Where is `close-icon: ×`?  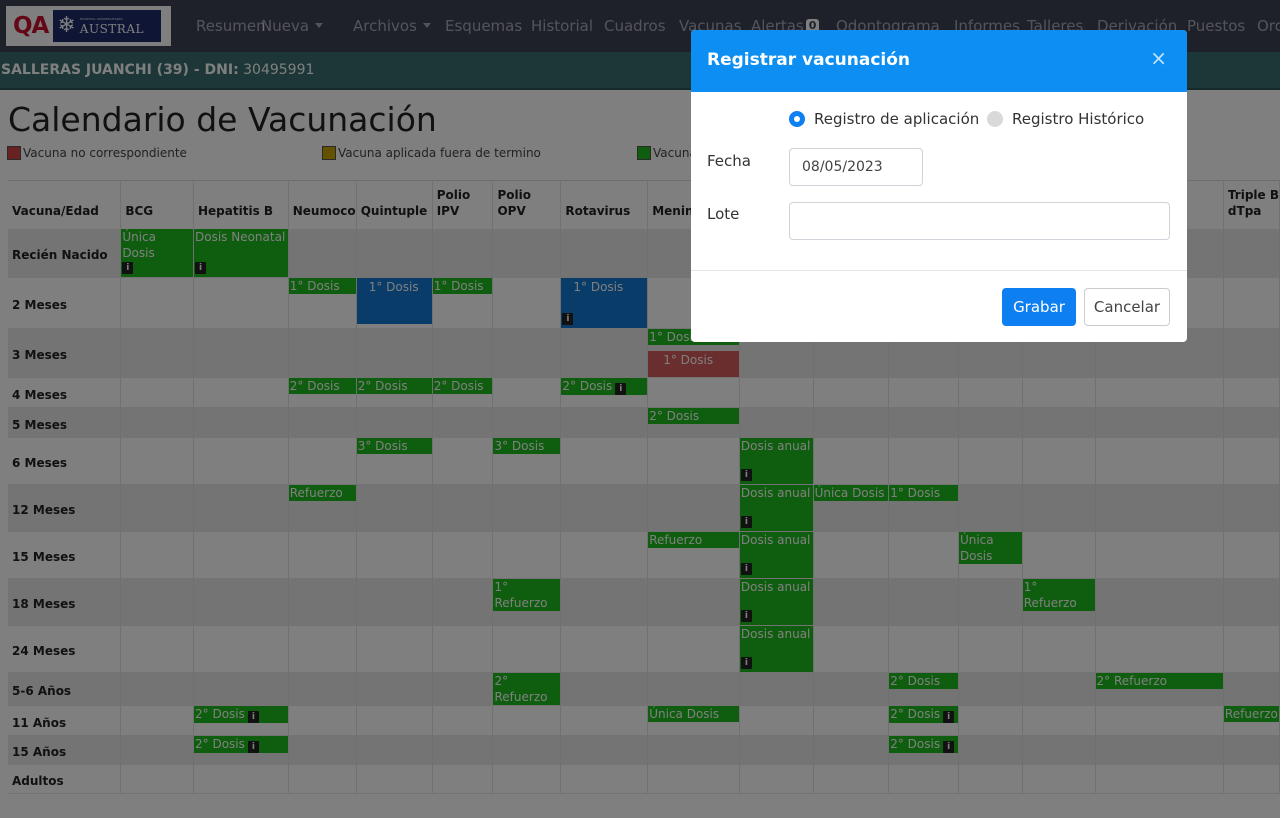 close-icon: × is located at coordinates (1158, 58).